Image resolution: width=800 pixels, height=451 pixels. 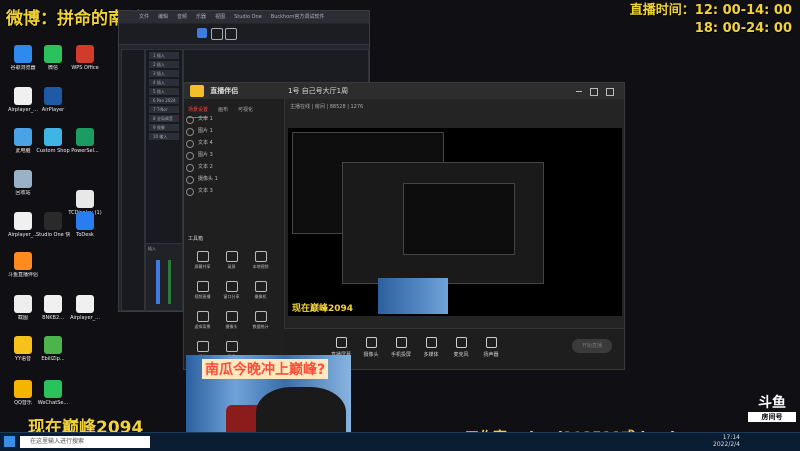 I want to click on desktop-icon: 微信, so click(x=53, y=58).